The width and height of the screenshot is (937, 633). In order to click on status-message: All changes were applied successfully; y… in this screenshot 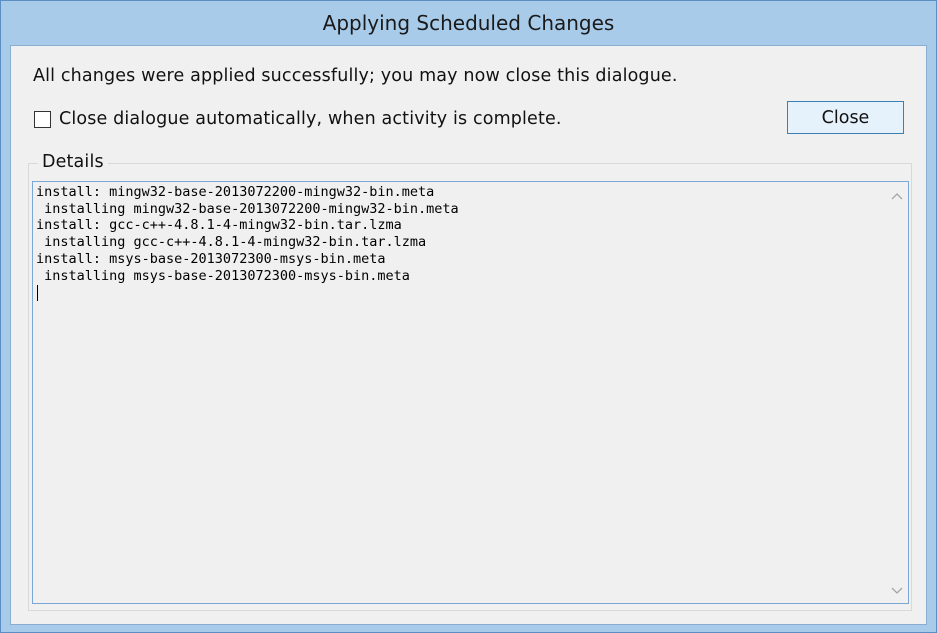, I will do `click(355, 76)`.